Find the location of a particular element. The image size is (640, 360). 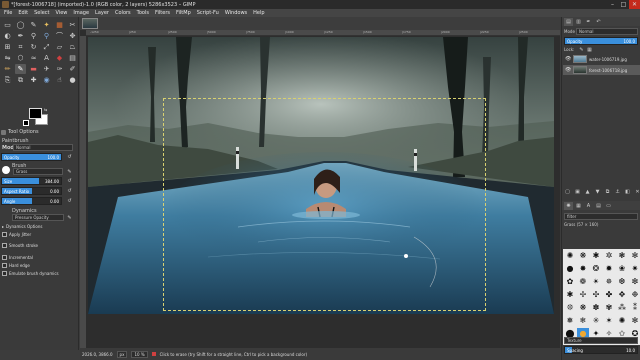

brush-thumbnail: ✣ is located at coordinates (596, 295).